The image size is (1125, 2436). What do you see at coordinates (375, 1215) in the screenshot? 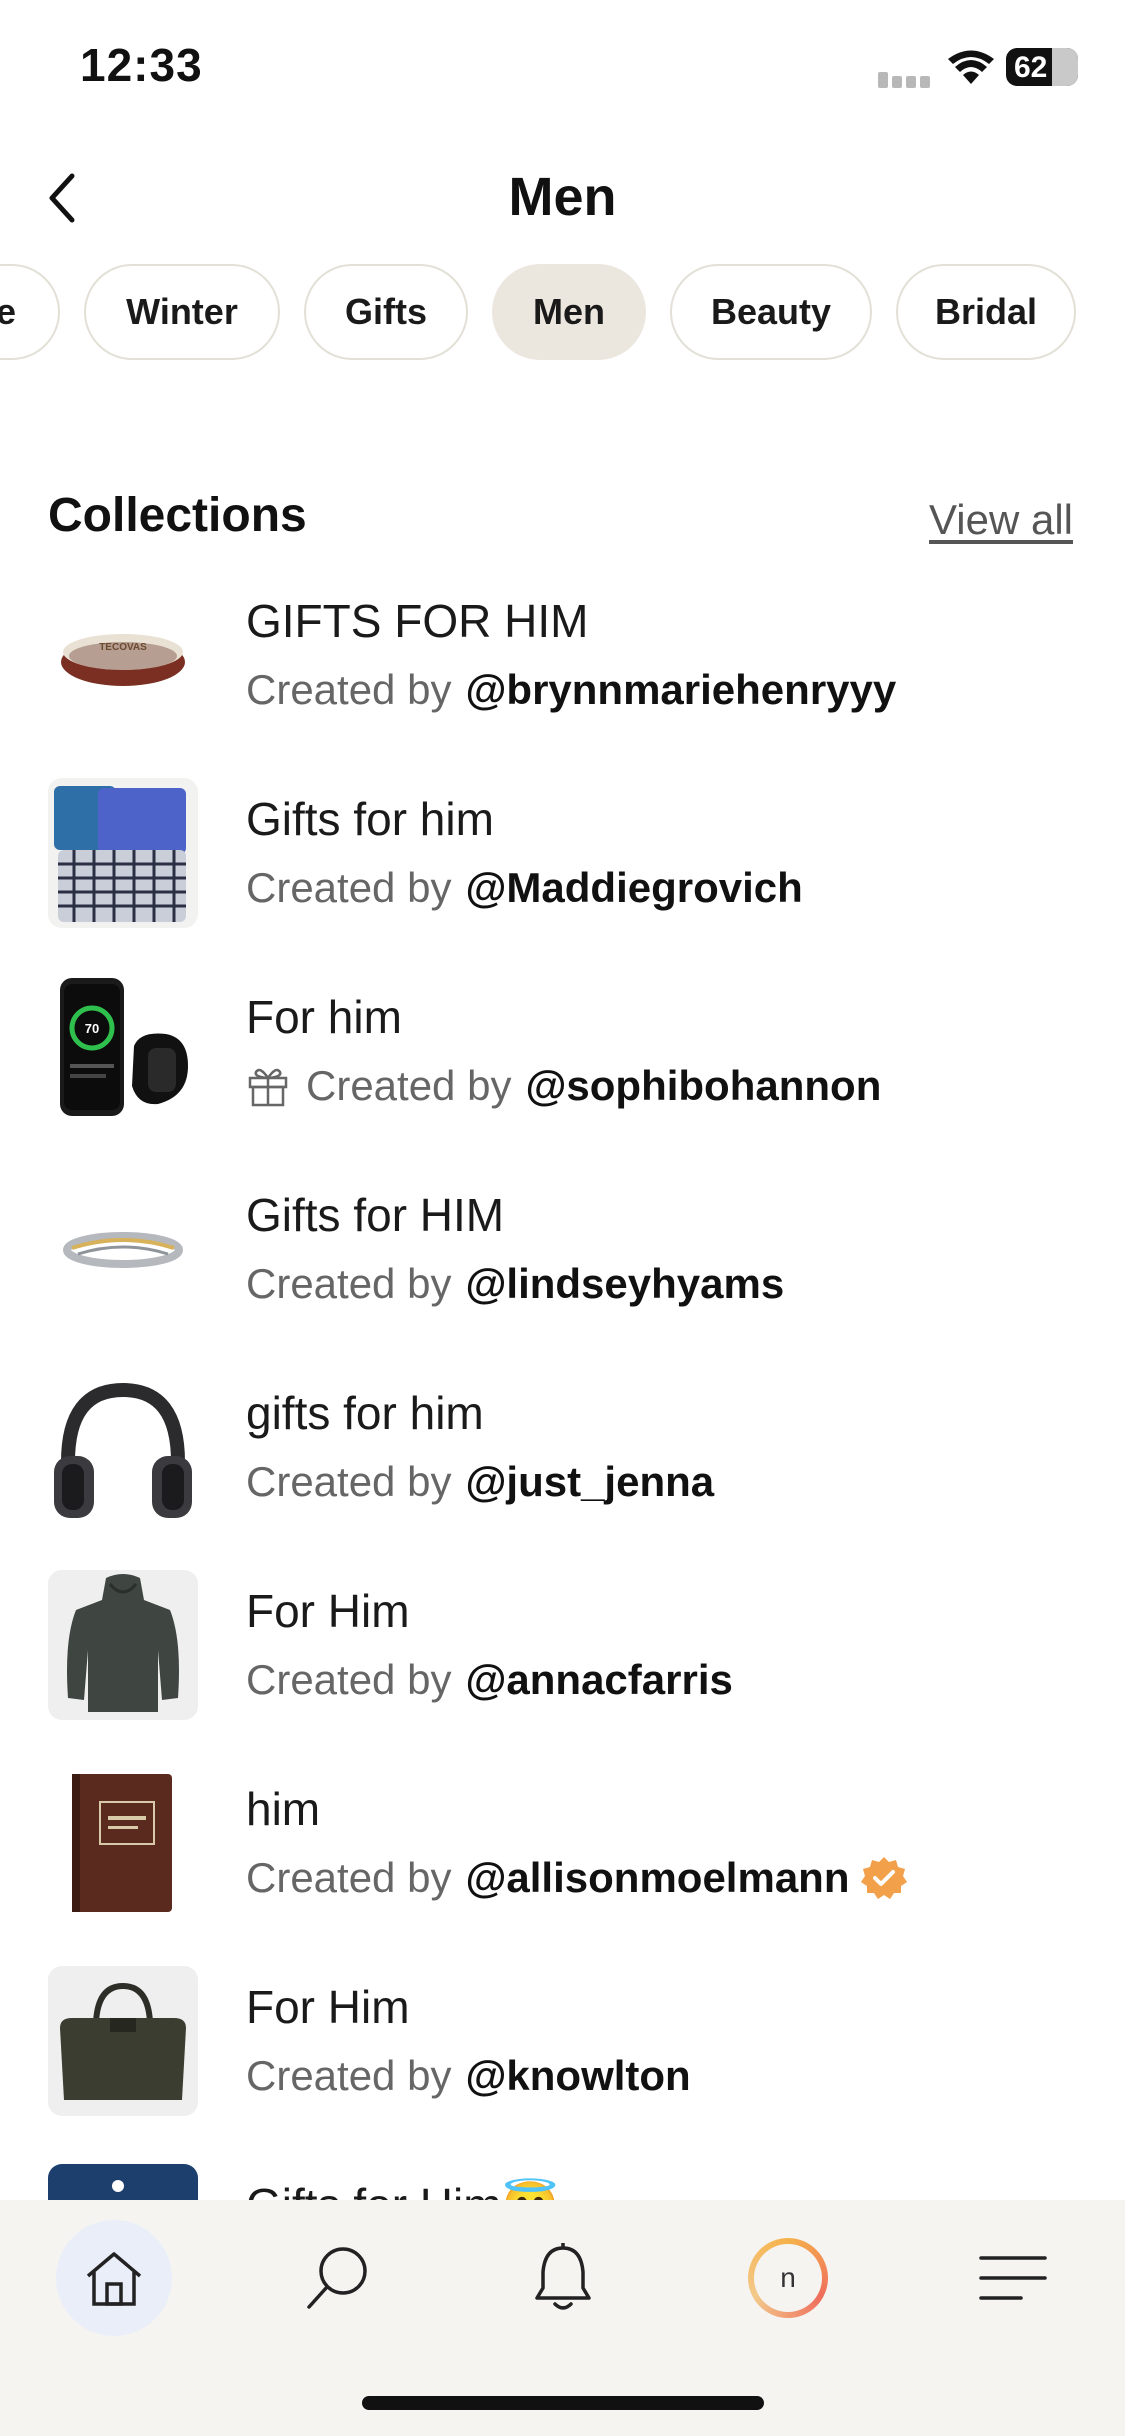
I see `collection-title: Gifts for HIM` at bounding box center [375, 1215].